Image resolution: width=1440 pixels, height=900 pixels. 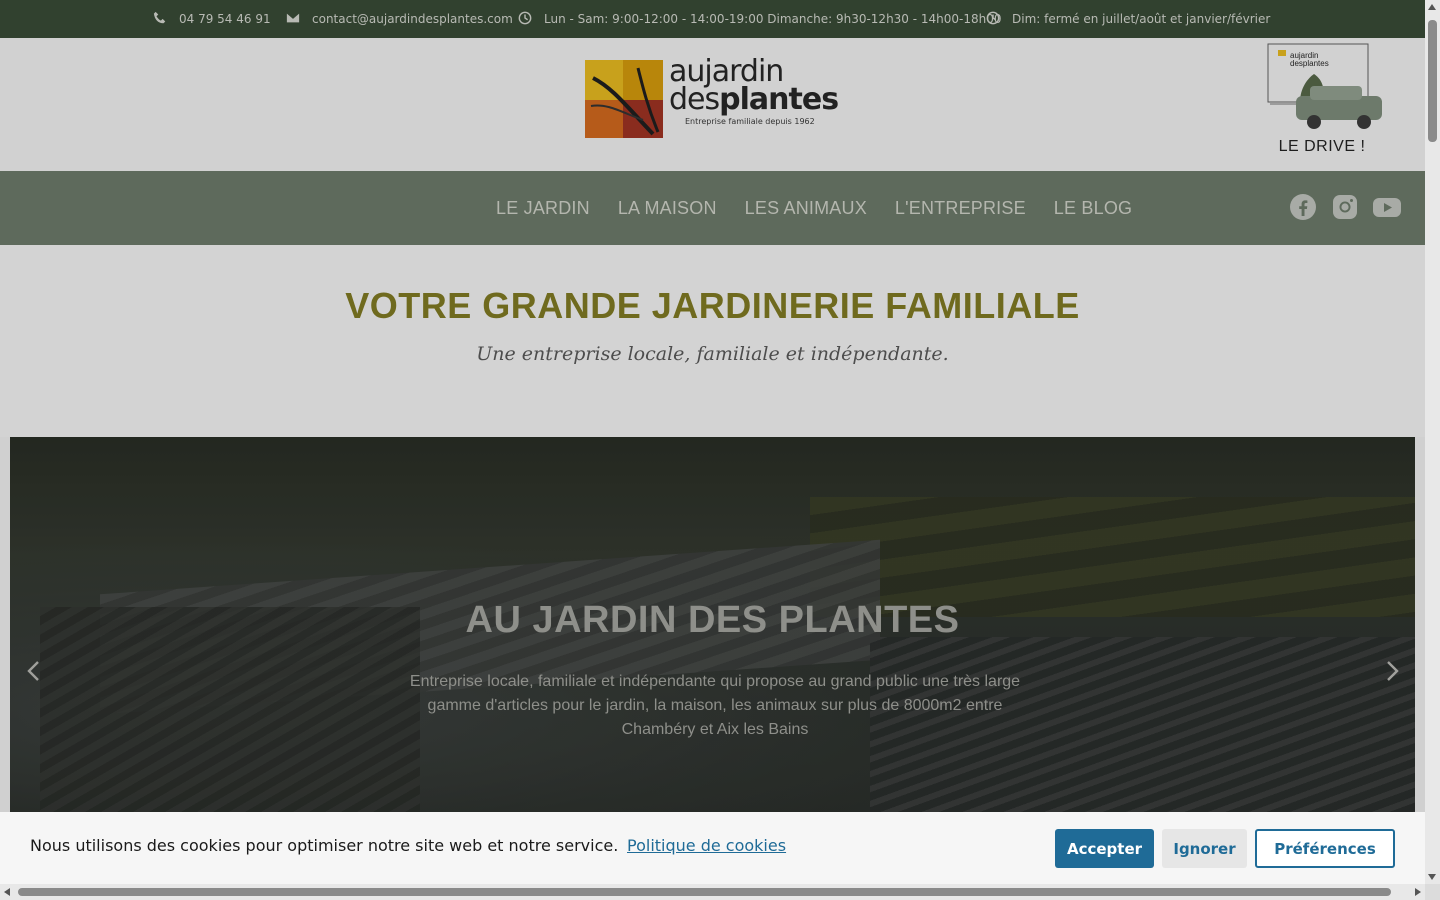 I want to click on horizontal-scrollbar, so click(x=712, y=892).